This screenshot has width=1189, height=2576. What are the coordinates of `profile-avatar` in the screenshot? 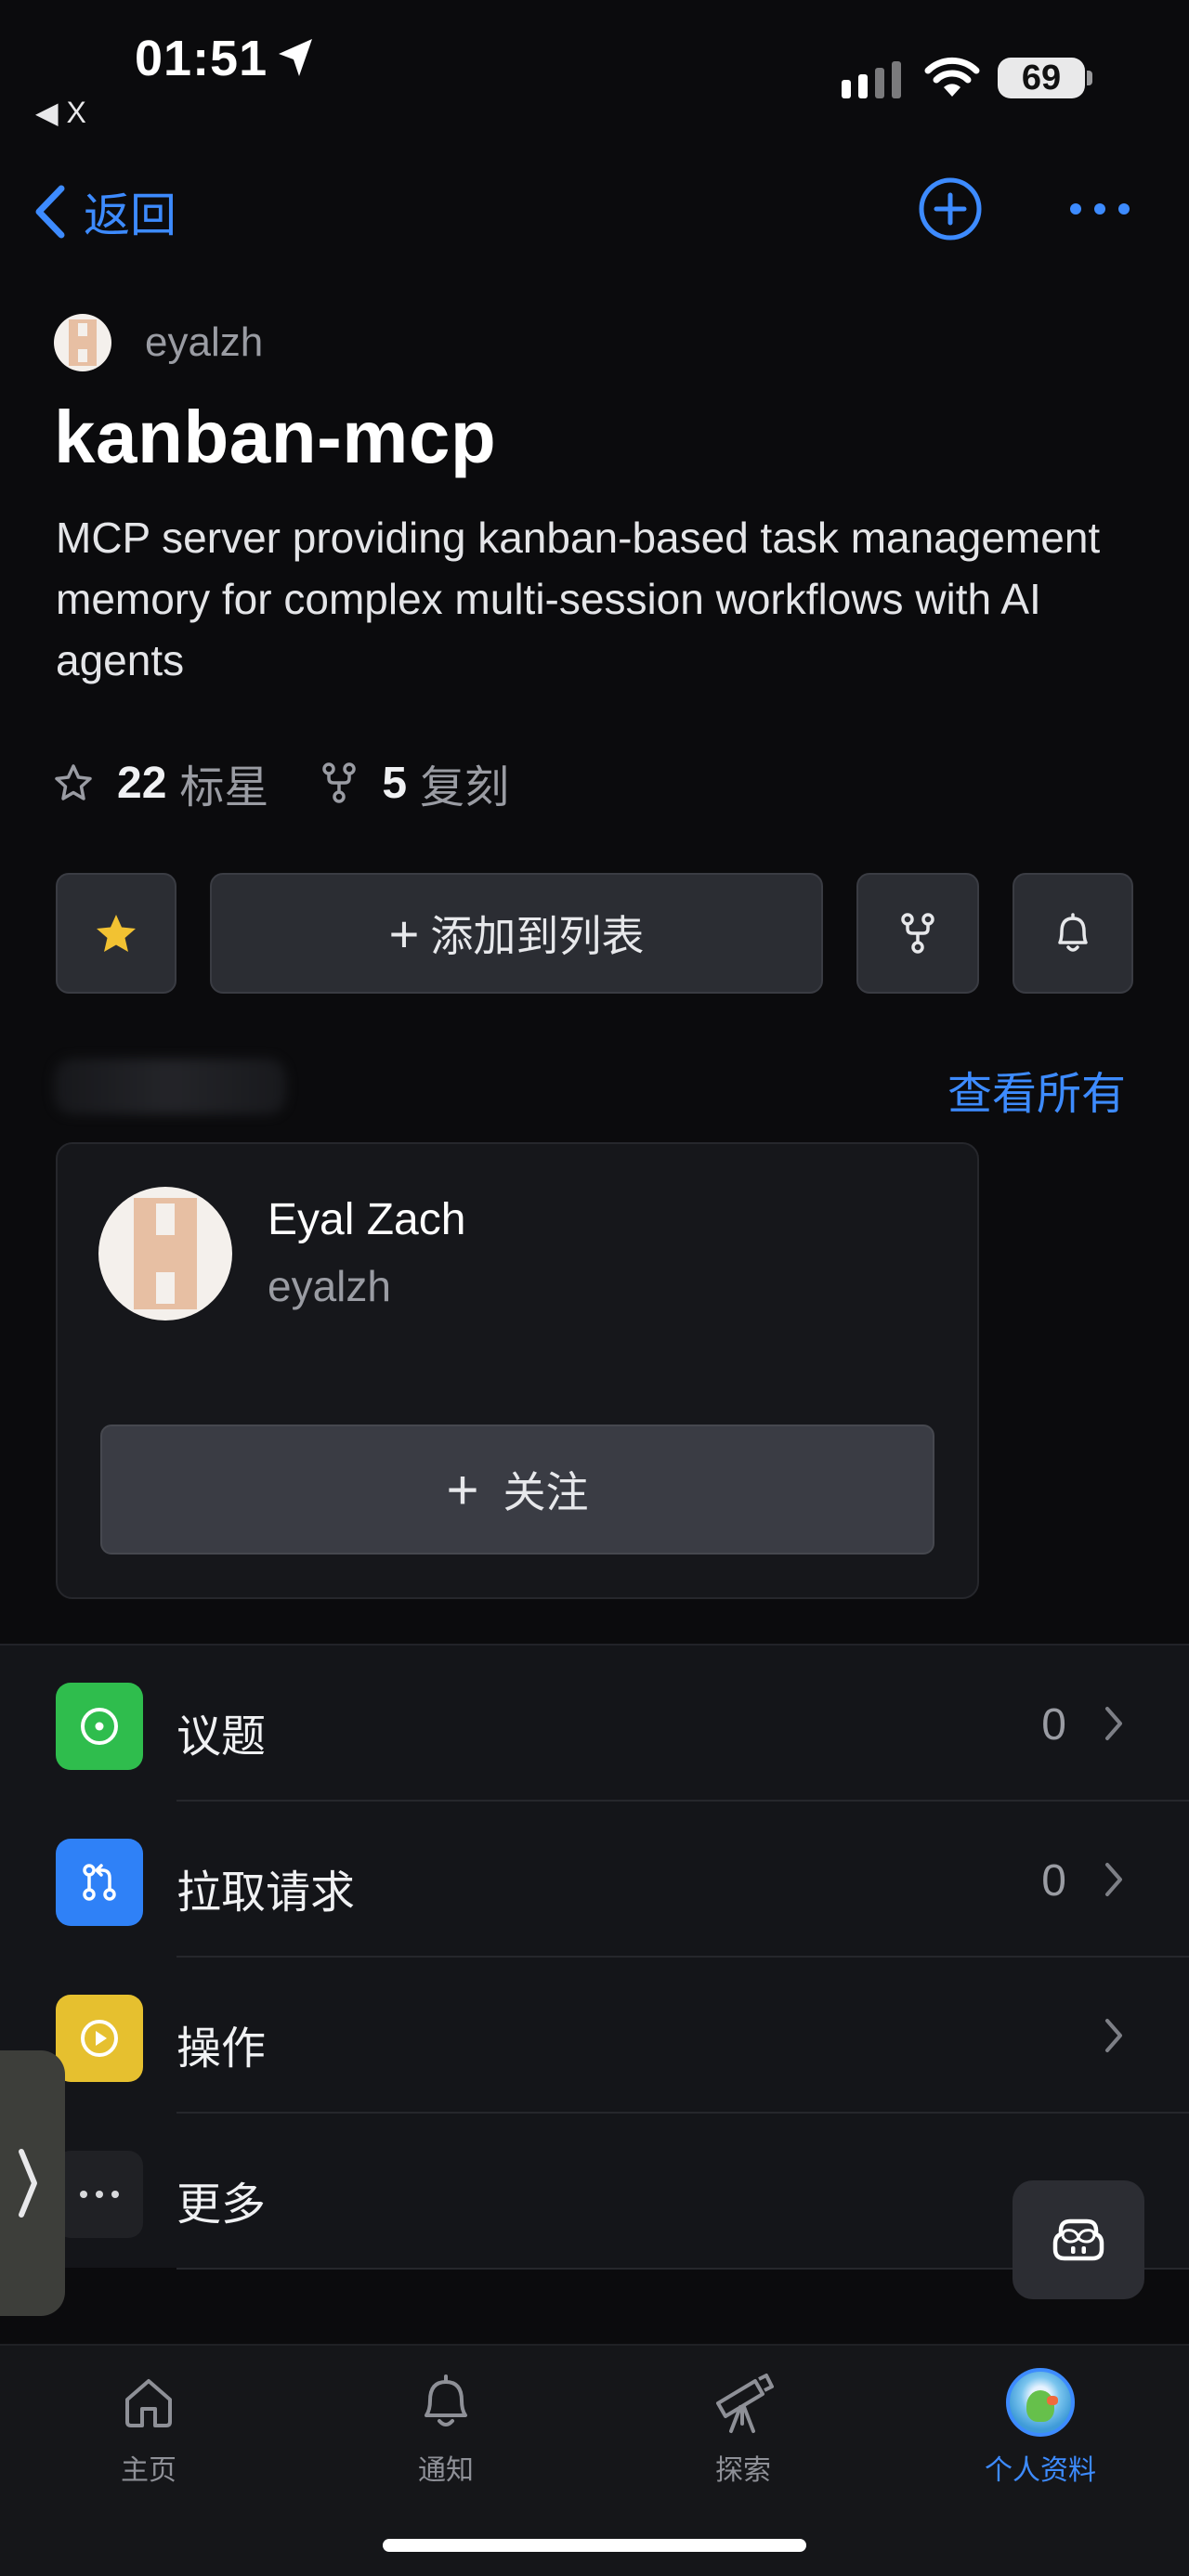 It's located at (1041, 2403).